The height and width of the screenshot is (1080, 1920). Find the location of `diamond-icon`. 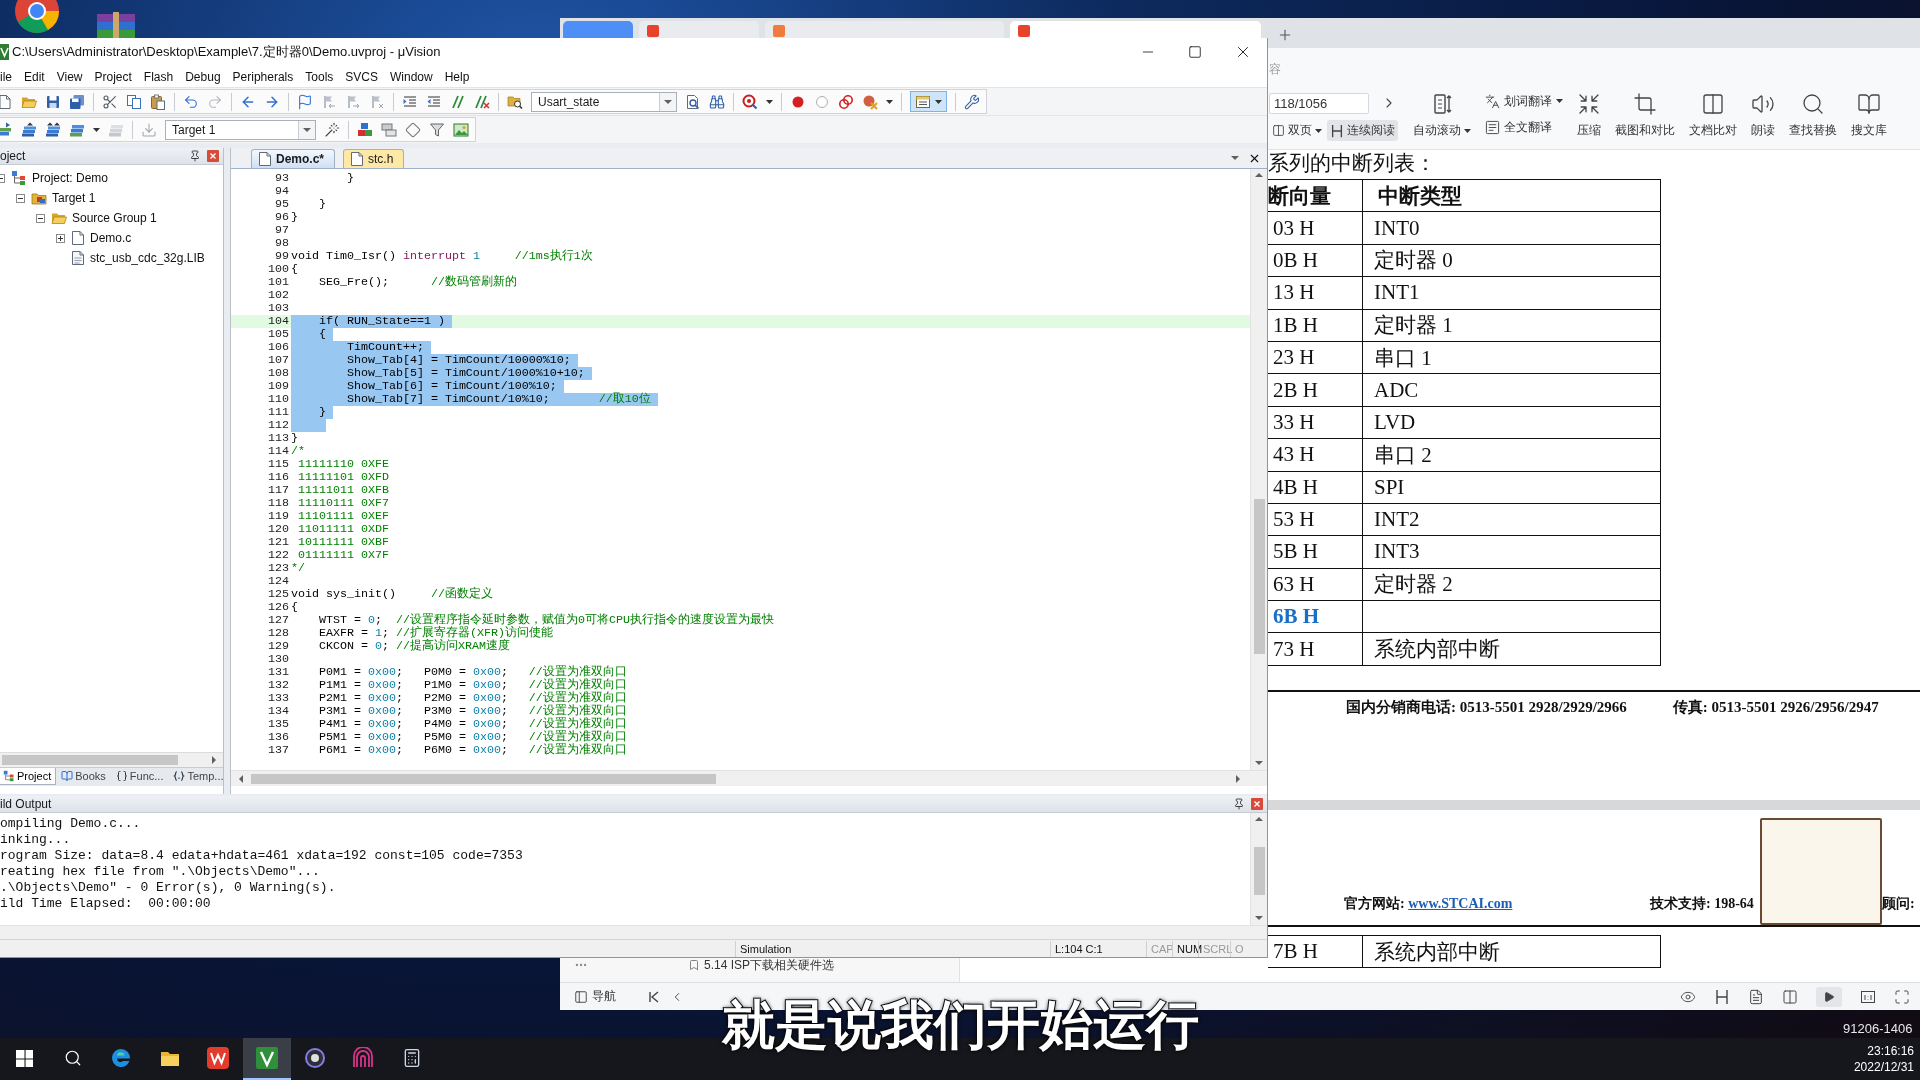

diamond-icon is located at coordinates (413, 129).